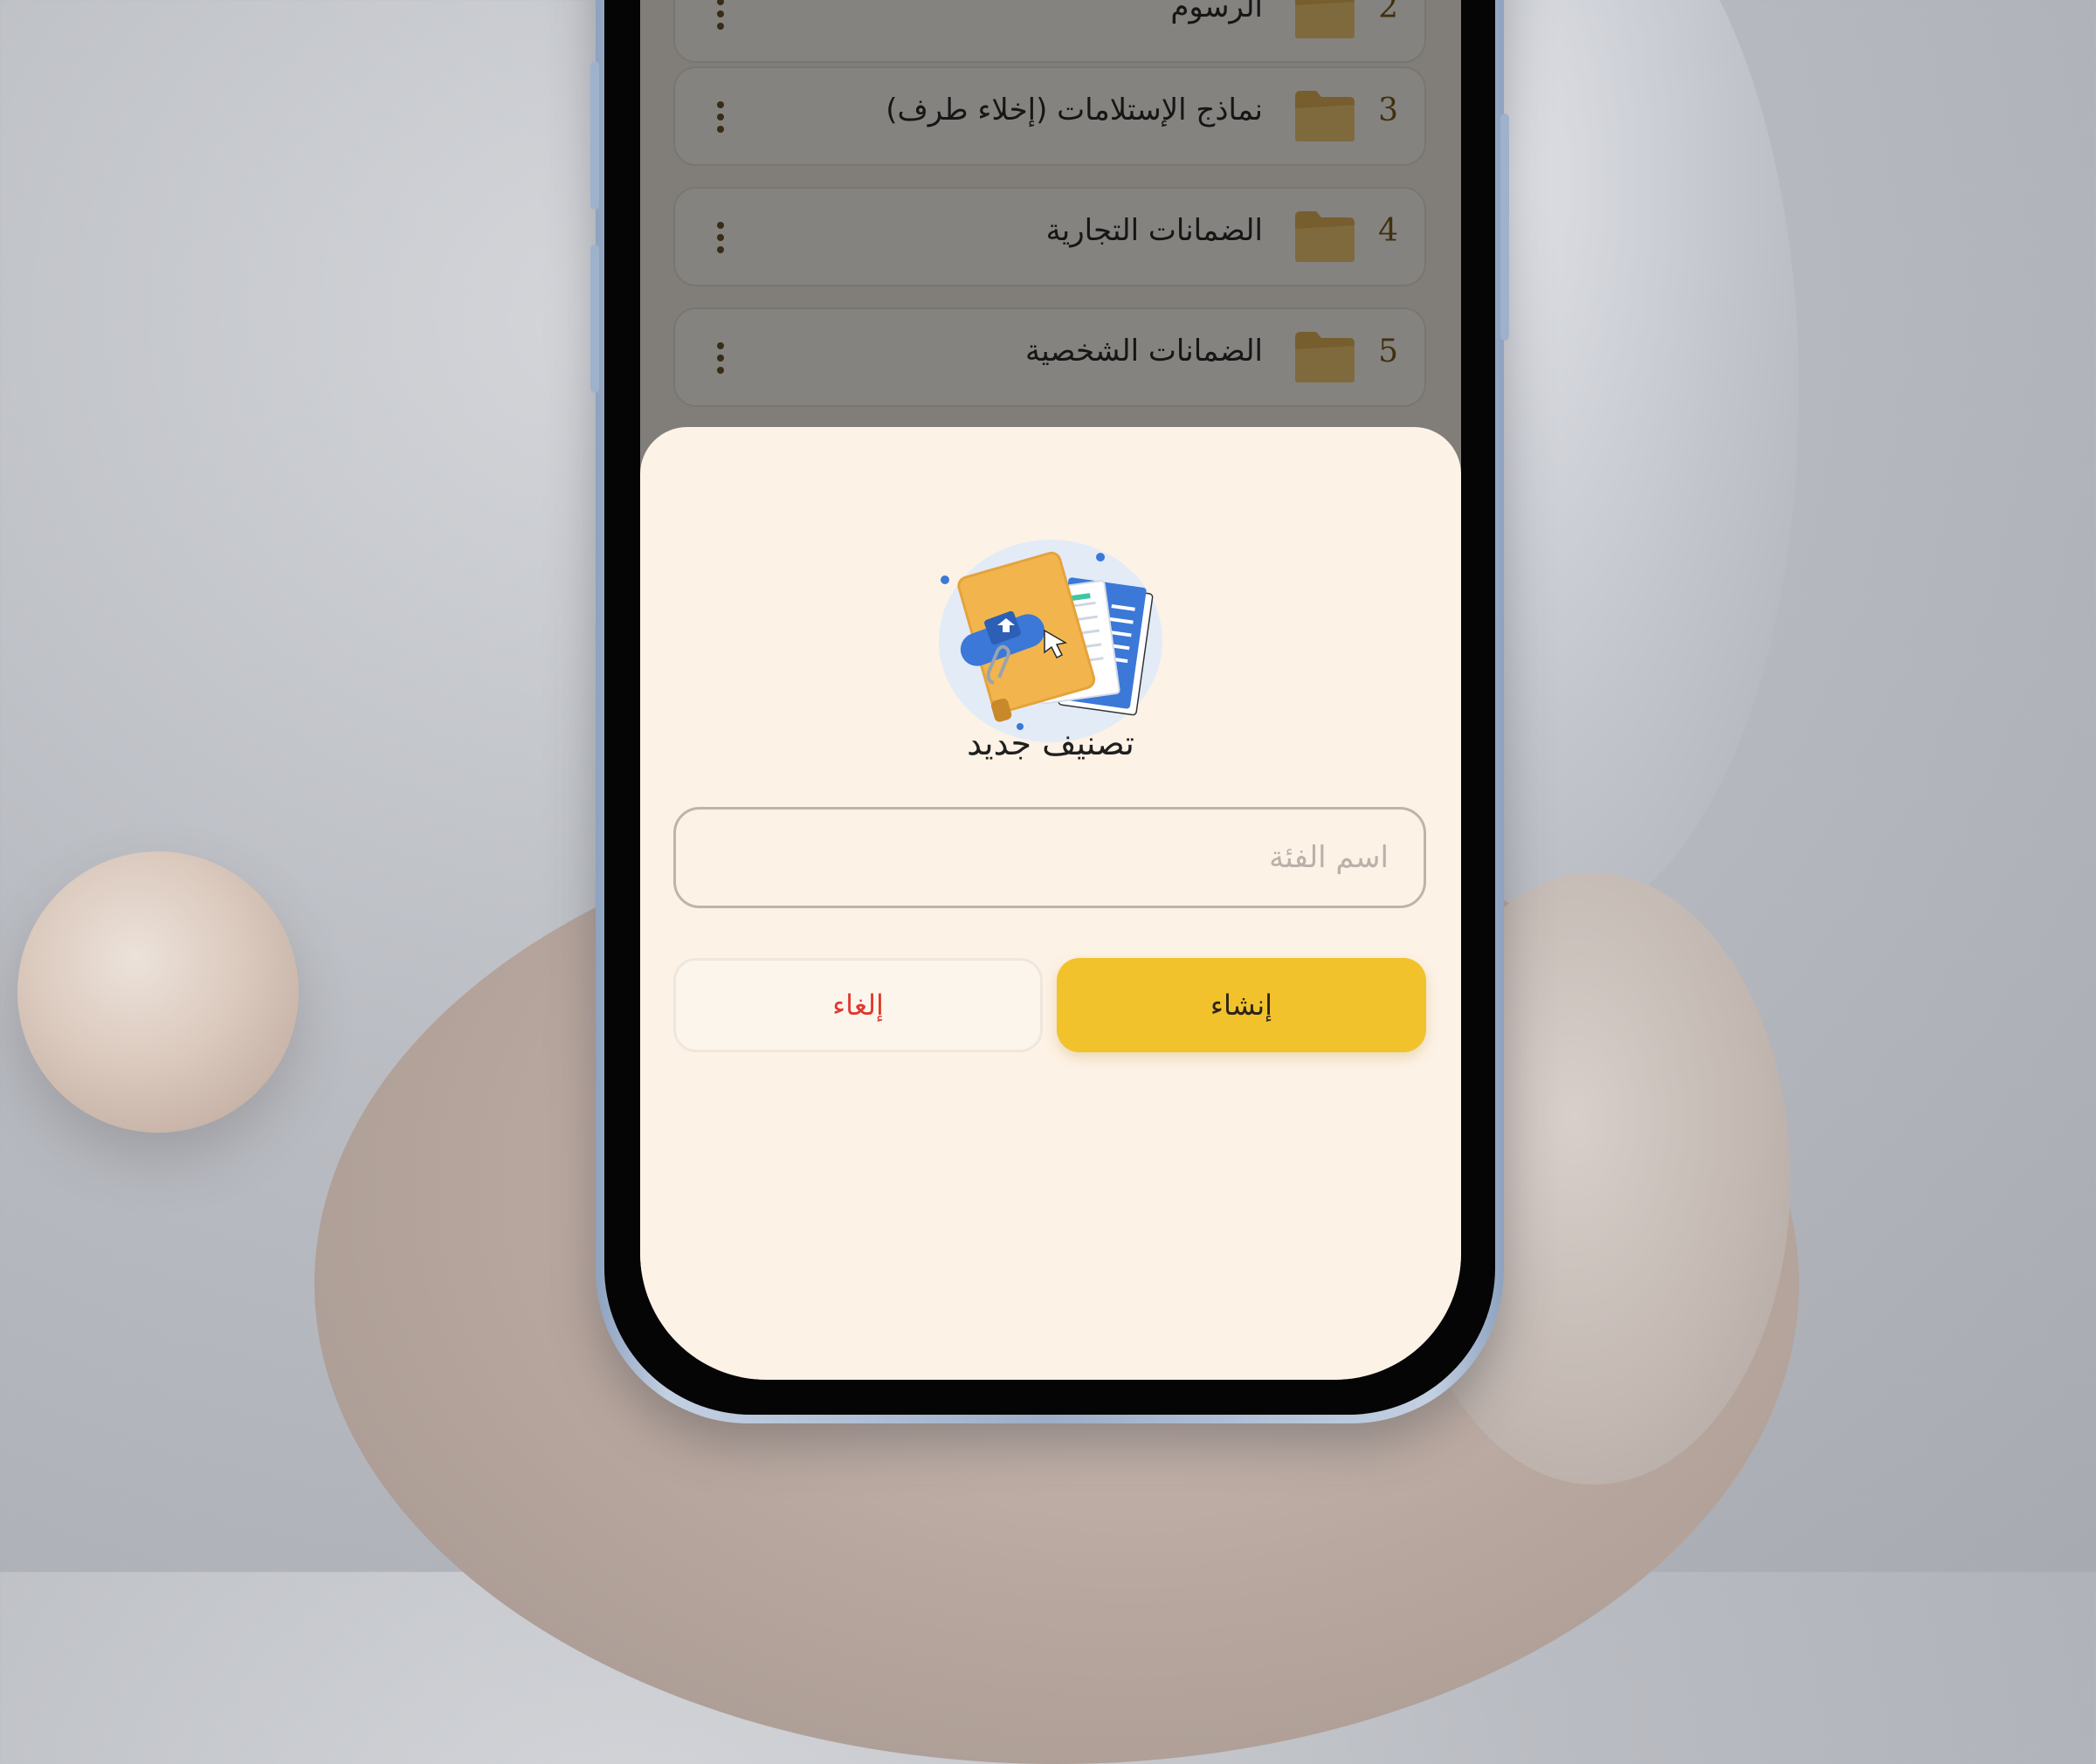 The width and height of the screenshot is (2096, 1764). I want to click on create-button: إنشاء, so click(1241, 1005).